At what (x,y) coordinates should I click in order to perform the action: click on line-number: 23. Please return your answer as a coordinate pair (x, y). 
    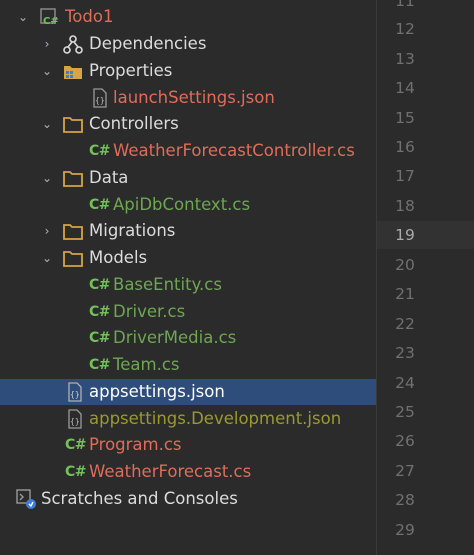
    Looking at the image, I should click on (405, 353).